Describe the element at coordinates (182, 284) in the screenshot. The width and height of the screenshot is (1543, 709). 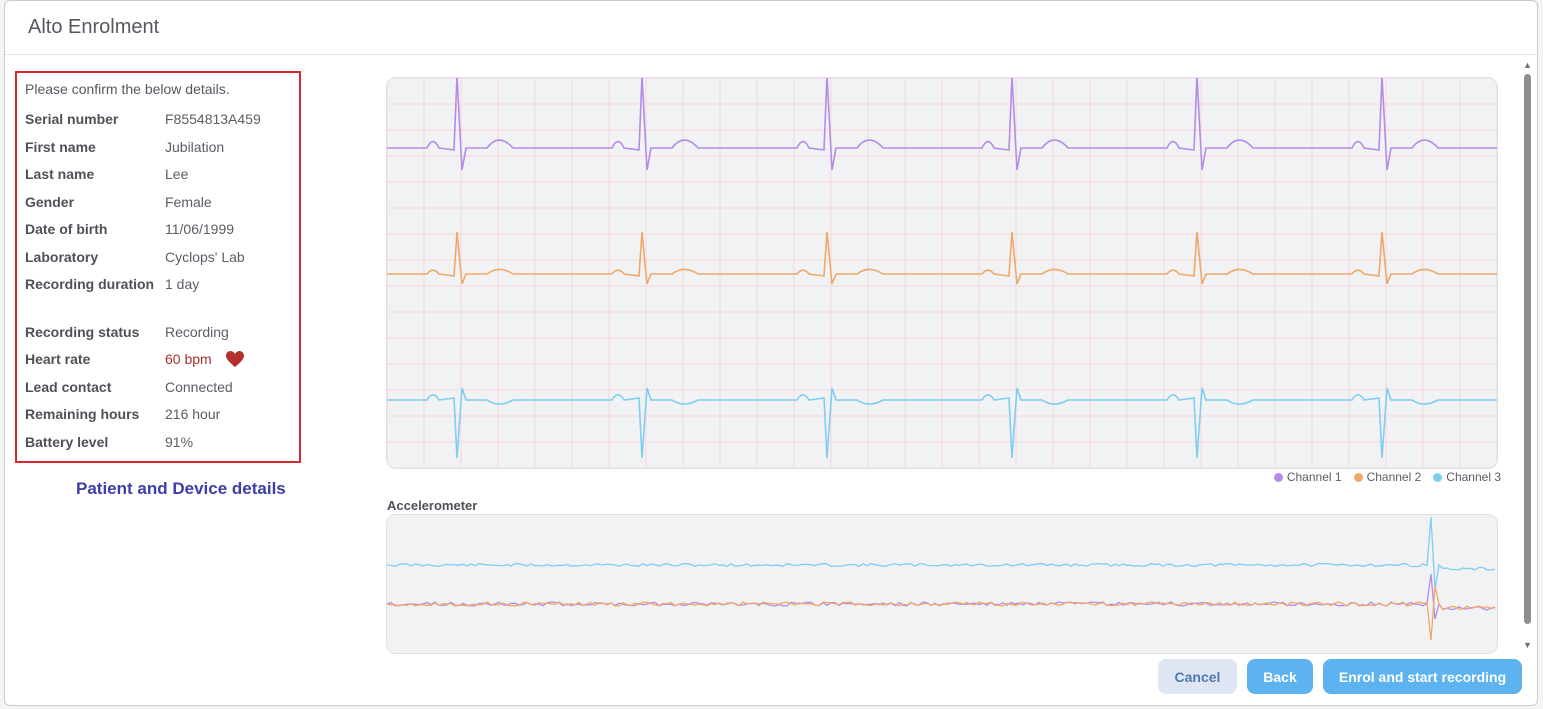
I see `detail-value: 1 day` at that location.